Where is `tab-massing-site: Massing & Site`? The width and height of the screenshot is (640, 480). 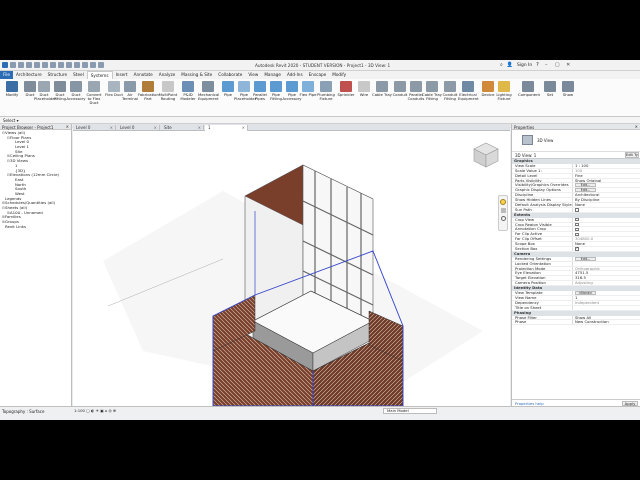 tab-massing-site: Massing & Site is located at coordinates (196, 75).